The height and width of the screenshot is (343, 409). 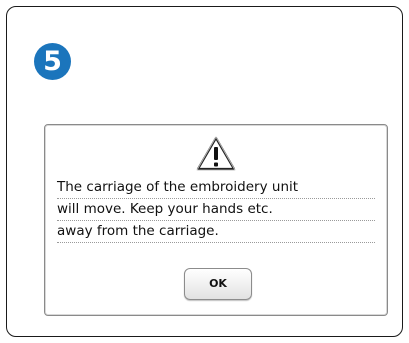 I want to click on message-line: will move. Keep your hands etc., so click(x=216, y=210).